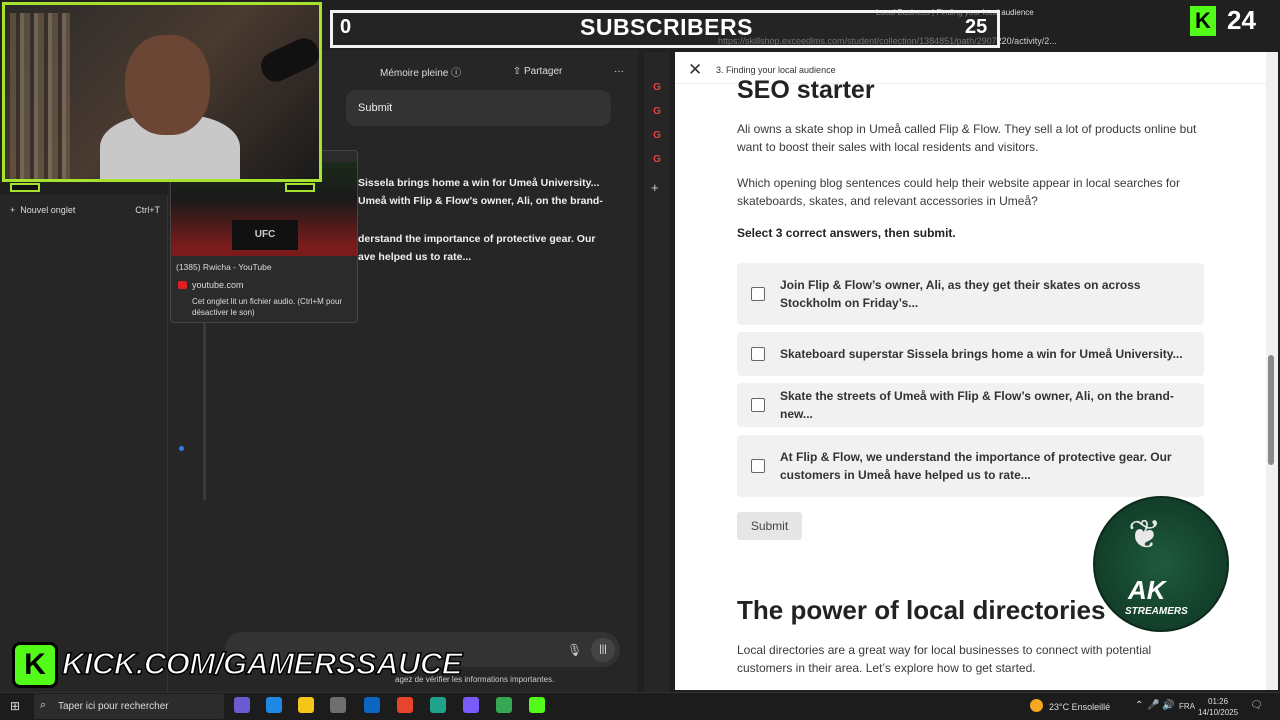 The width and height of the screenshot is (1280, 720). What do you see at coordinates (1241, 20) in the screenshot?
I see `kick-viewer-count: 24` at bounding box center [1241, 20].